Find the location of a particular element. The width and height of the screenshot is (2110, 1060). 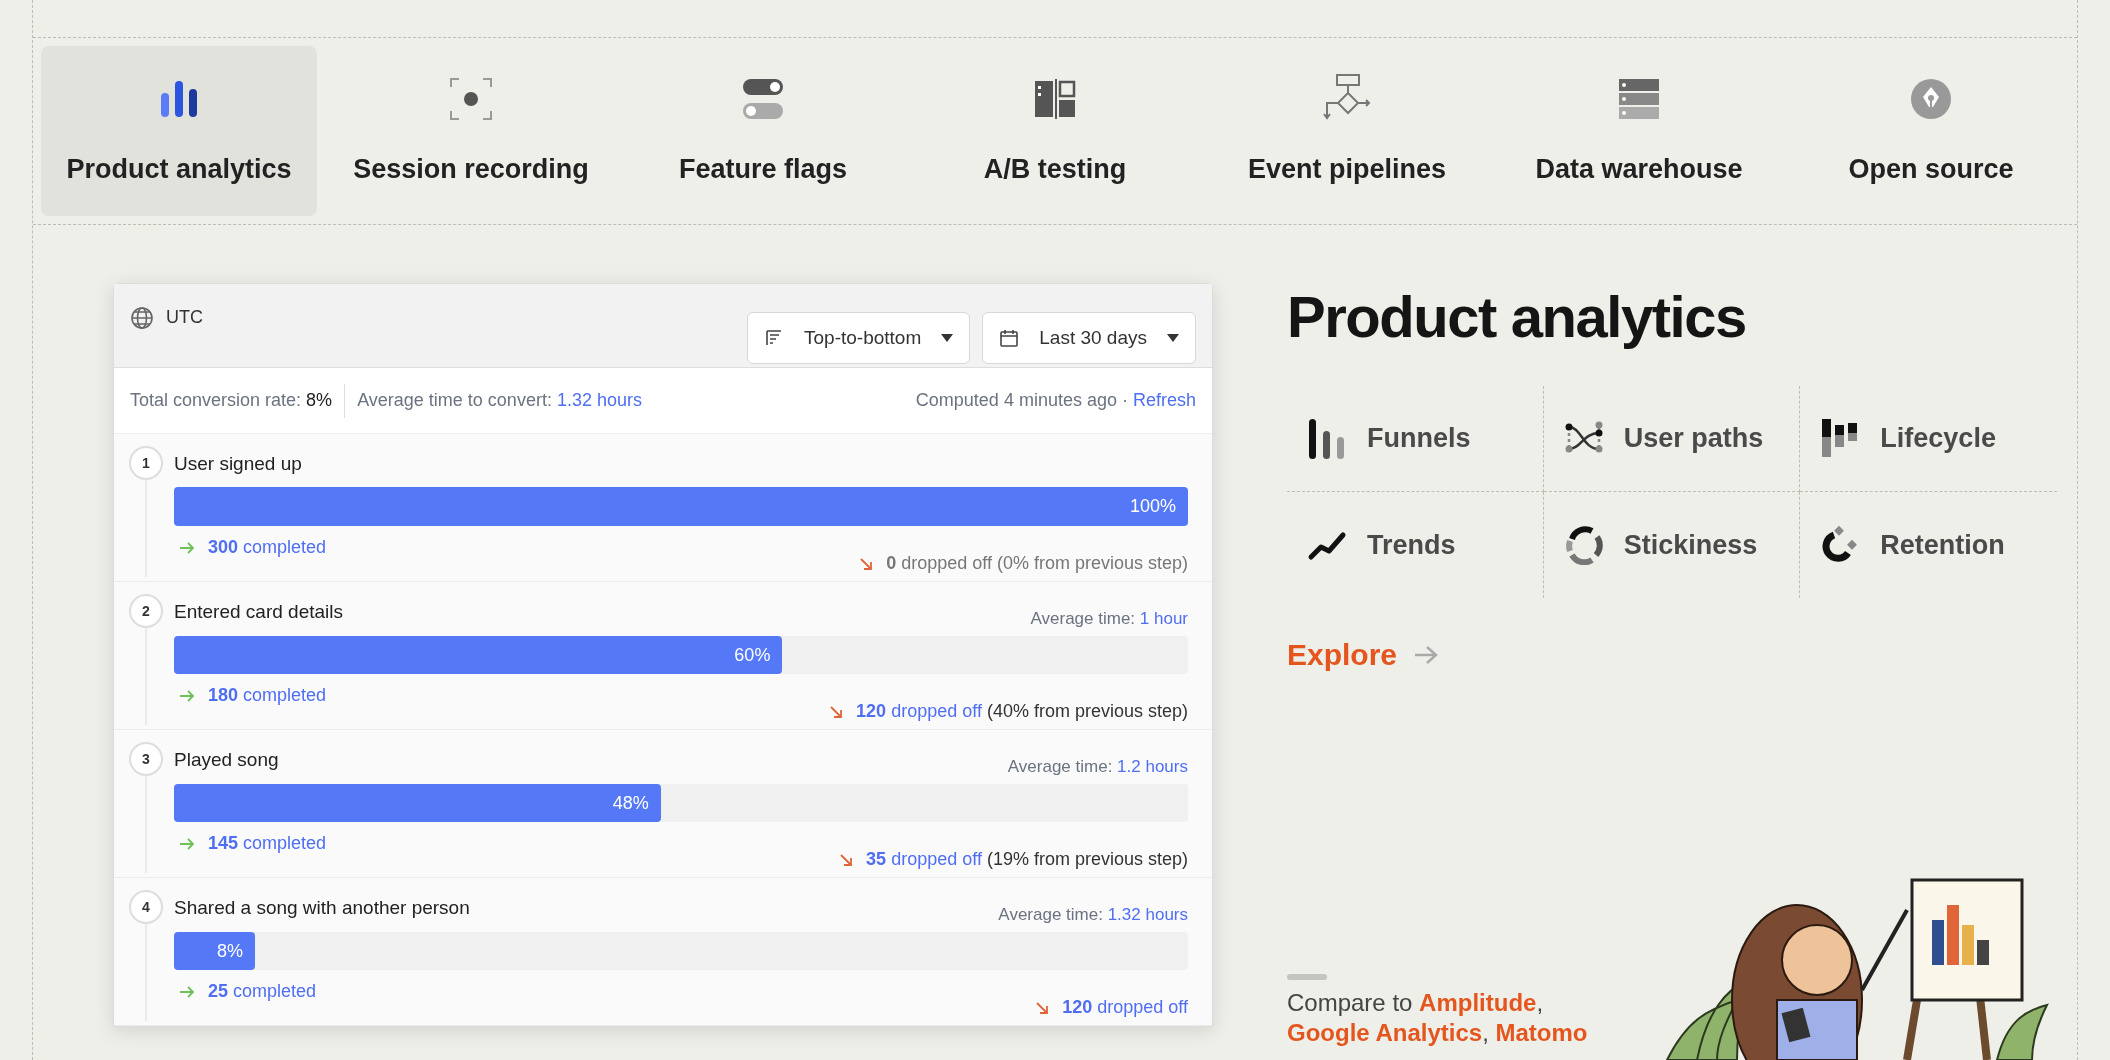

dropped-off-text: 0 dropped off (0% from previous step) is located at coordinates (1037, 563).